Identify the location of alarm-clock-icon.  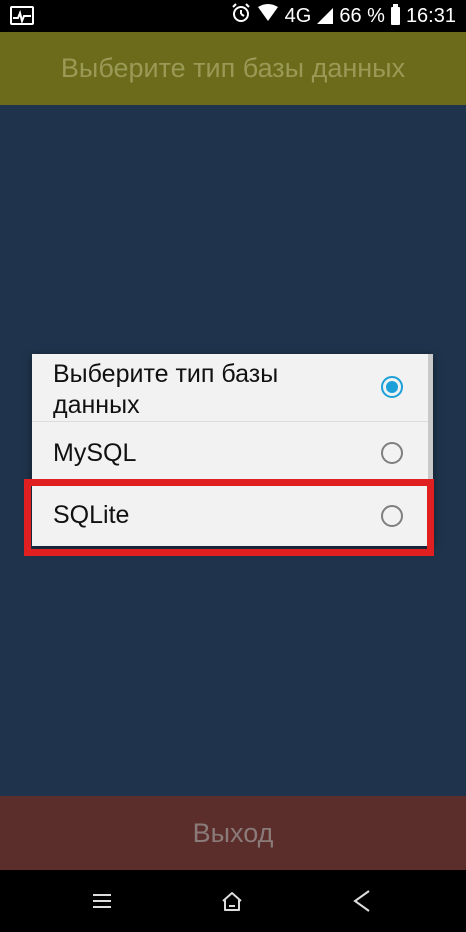
(241, 16).